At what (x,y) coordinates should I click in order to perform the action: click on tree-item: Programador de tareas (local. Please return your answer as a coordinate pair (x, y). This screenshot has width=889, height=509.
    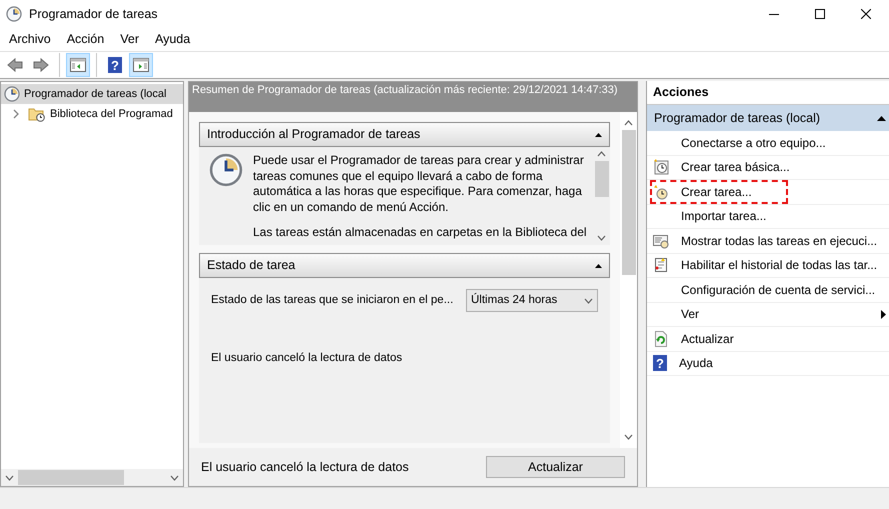
    Looking at the image, I should click on (92, 94).